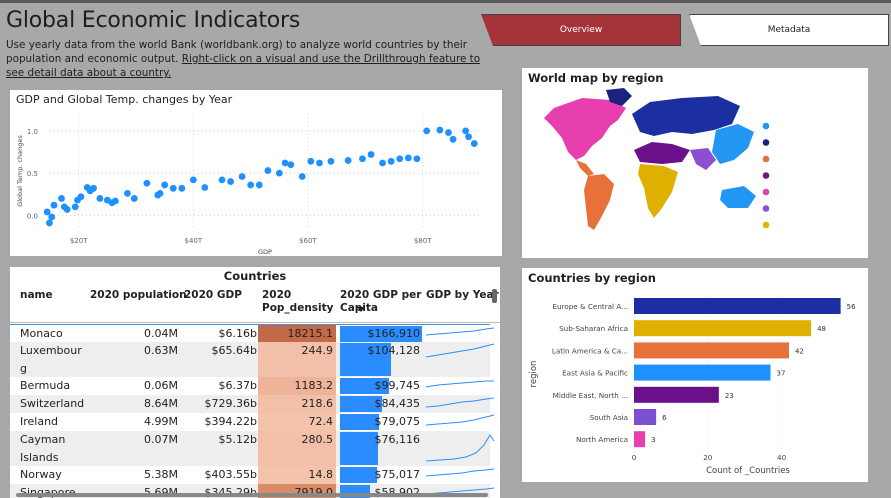  Describe the element at coordinates (41, 474) in the screenshot. I see `cell-name-line1: Norway` at that location.